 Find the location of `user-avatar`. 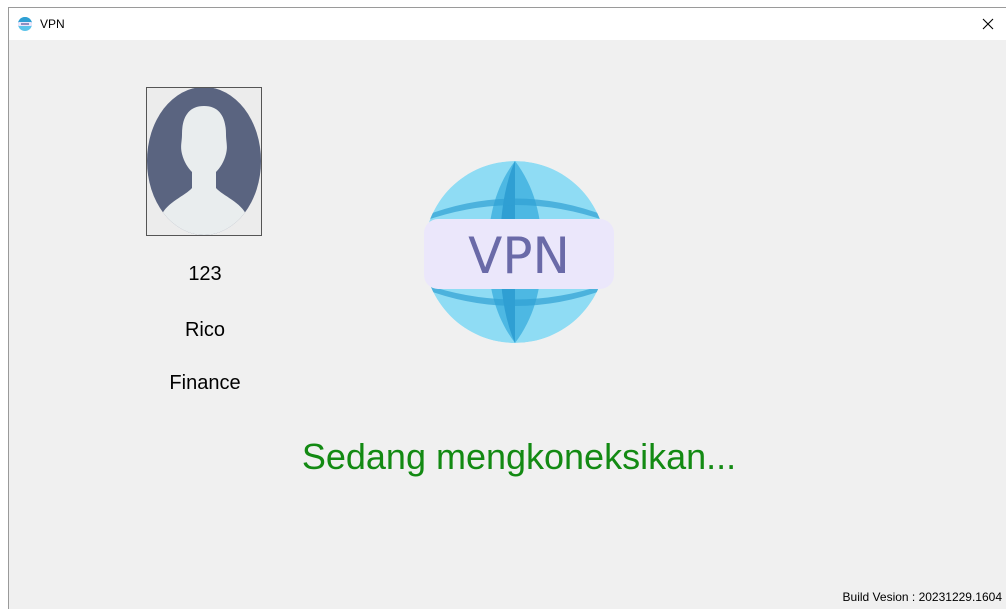

user-avatar is located at coordinates (204, 161).